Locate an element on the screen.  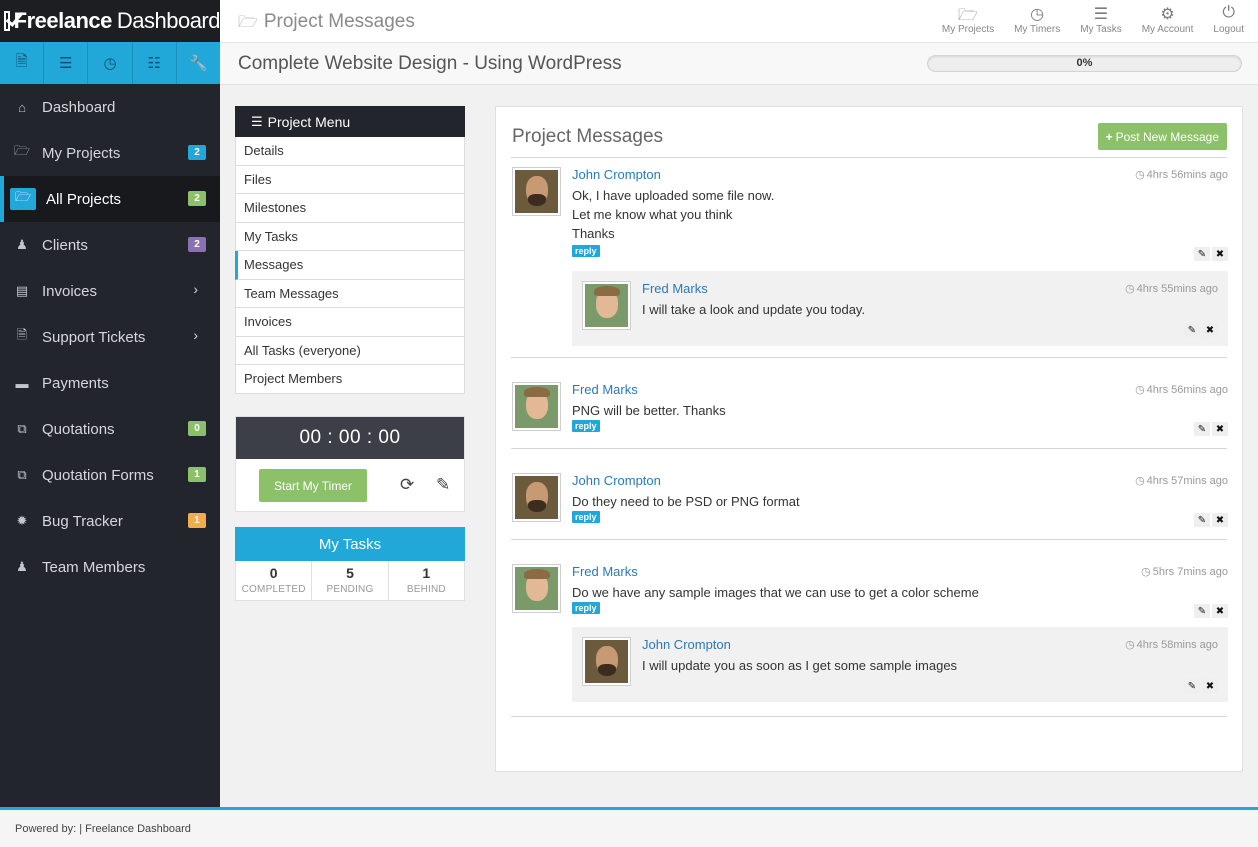
message-time-text: 4hrs 57mins ago is located at coordinates (1187, 481).